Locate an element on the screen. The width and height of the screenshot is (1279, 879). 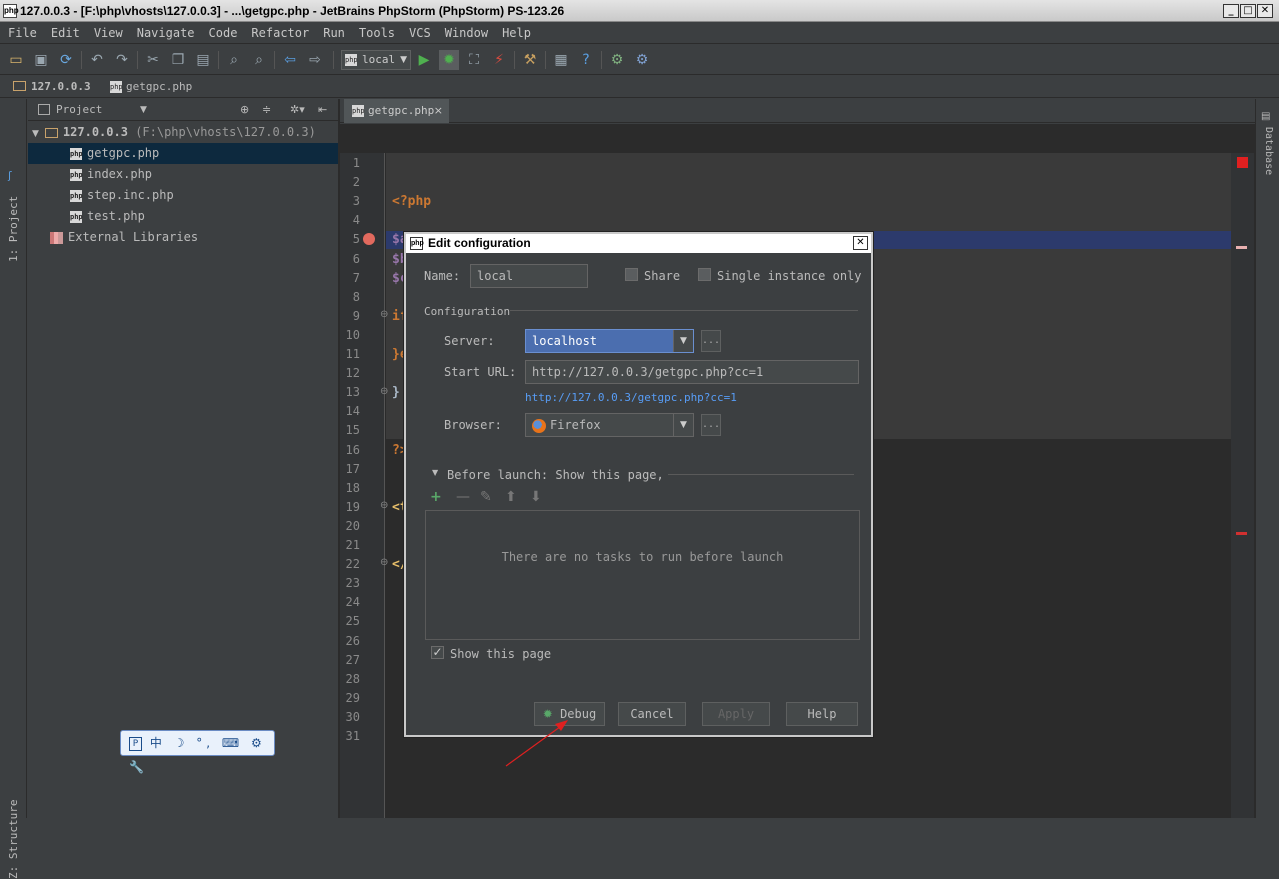
ime-toolbar: P 中 ☽ °, ⌨ ⚙ 🔧 is located at coordinates (197, 752).